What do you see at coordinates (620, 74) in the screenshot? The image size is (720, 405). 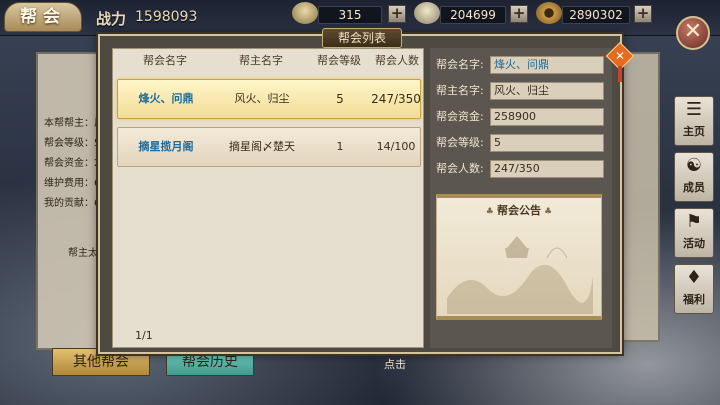 I see `tassel-ornament` at bounding box center [620, 74].